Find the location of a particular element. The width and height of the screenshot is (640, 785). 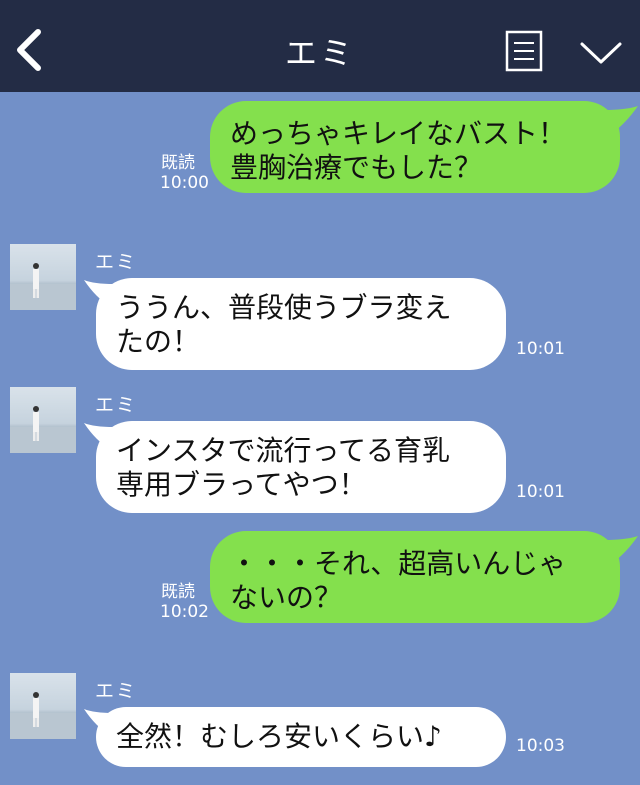

message-bubble: めっちゃキレイなバスト！ 豊胸治療でもした？ is located at coordinates (415, 147).